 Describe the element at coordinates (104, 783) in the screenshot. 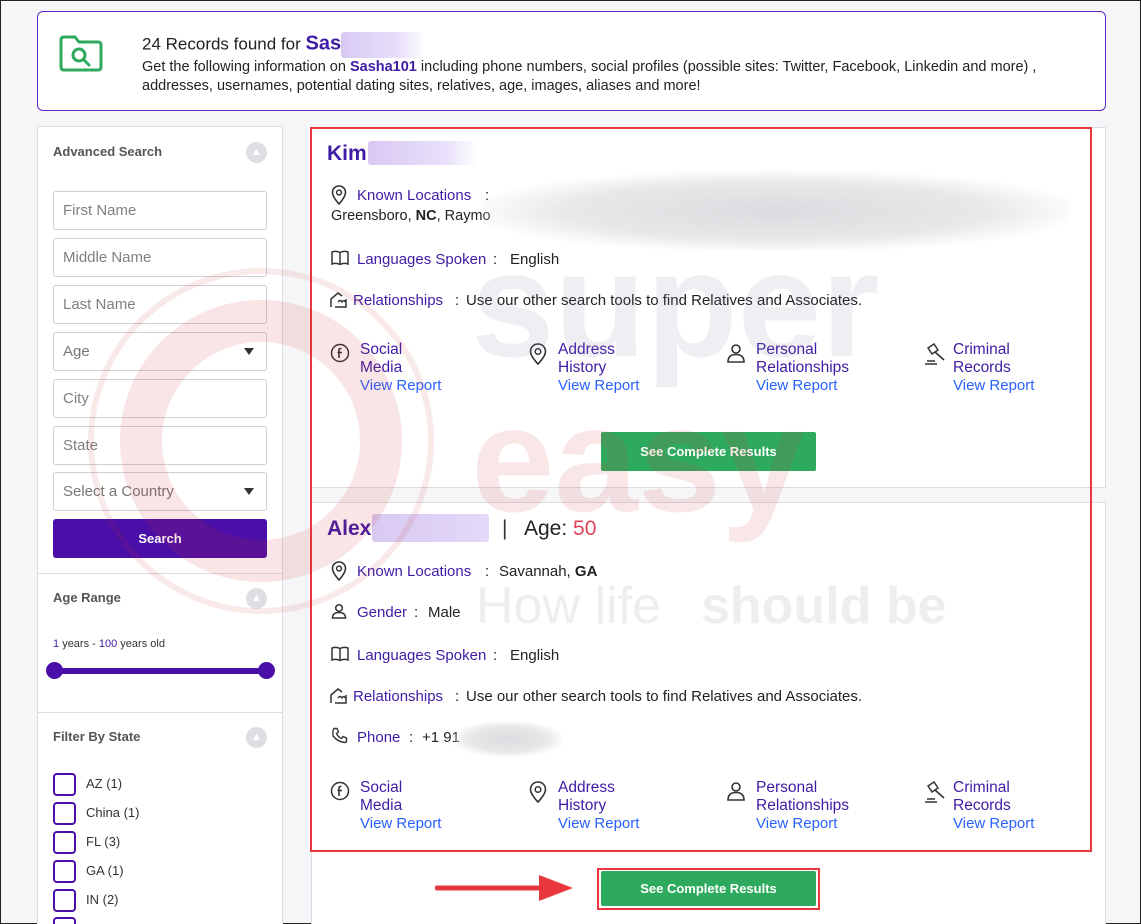

I see `state-filter-label: AZ (1)` at that location.